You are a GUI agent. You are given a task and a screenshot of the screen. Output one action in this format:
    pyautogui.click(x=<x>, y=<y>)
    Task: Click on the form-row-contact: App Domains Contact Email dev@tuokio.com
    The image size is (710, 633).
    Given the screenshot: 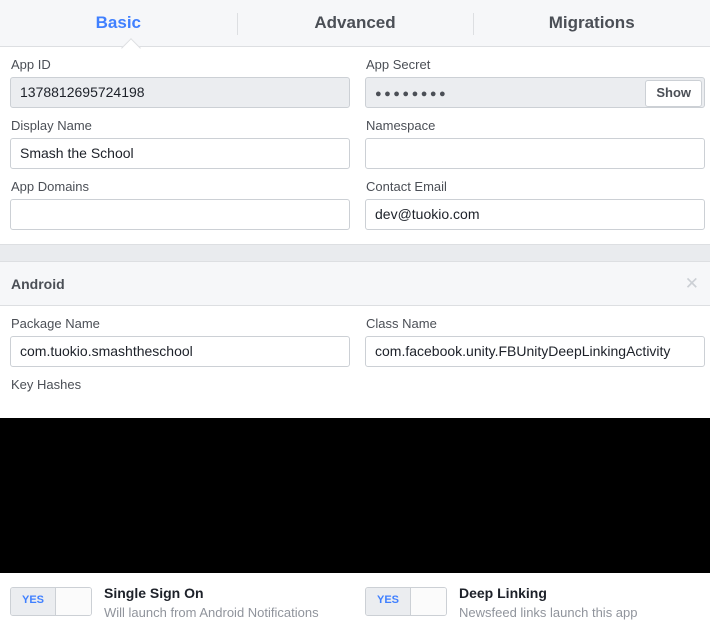 What is the action you would take?
    pyautogui.click(x=357, y=199)
    